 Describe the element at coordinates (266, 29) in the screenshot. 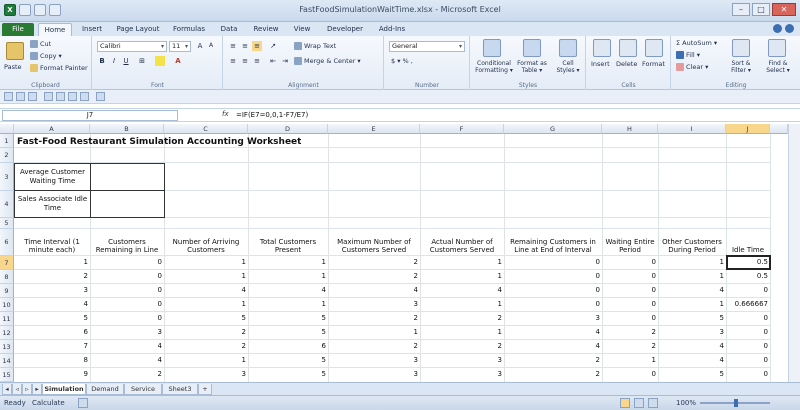

I see `tab-review: Review` at that location.